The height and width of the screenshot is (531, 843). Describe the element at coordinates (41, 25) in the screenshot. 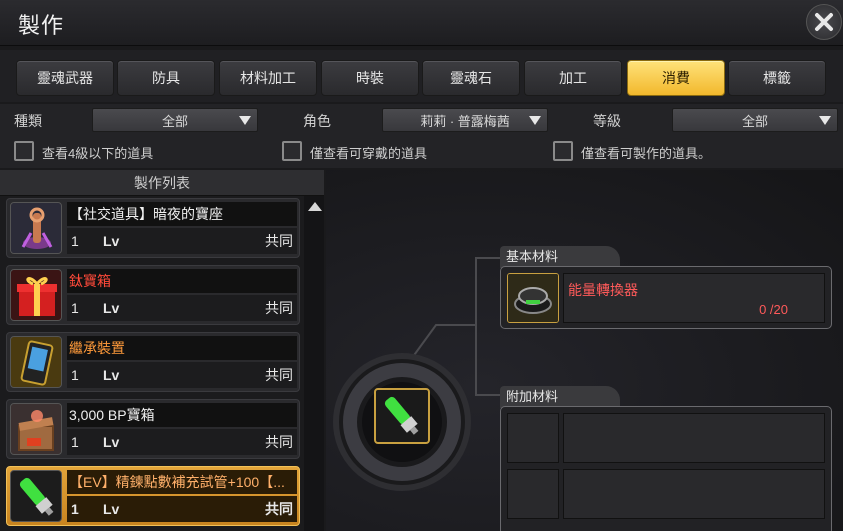

I see `window-title: 製作` at that location.